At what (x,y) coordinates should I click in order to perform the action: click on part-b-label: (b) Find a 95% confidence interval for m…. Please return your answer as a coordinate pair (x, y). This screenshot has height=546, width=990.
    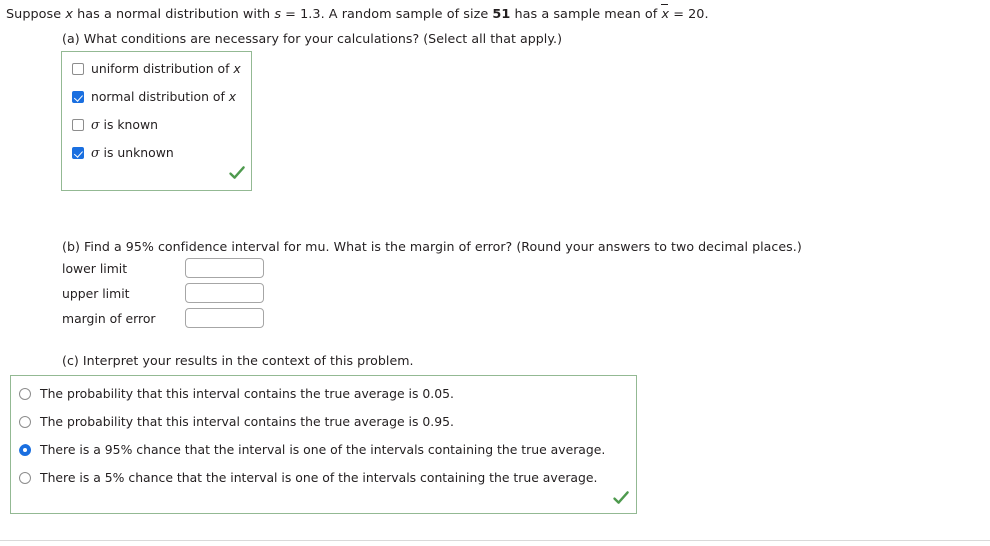
    Looking at the image, I should click on (432, 246).